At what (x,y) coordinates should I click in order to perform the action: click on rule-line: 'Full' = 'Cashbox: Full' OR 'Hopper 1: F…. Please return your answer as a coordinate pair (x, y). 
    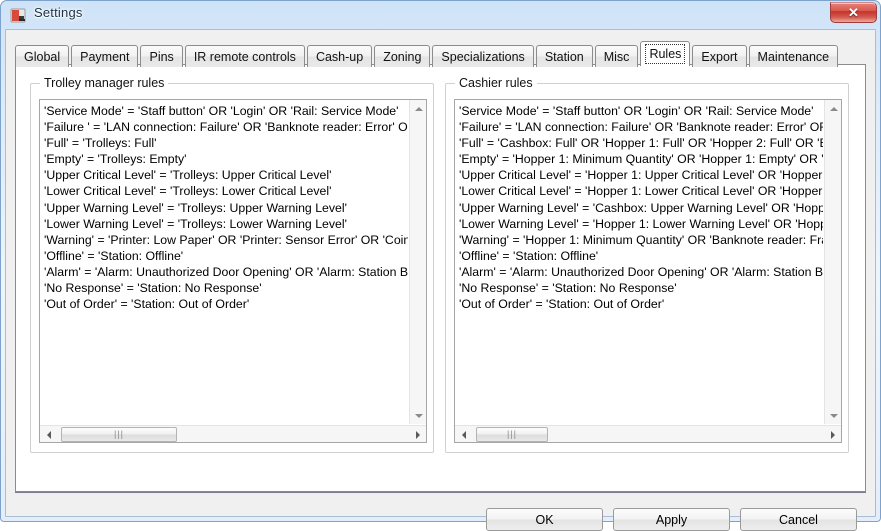
    Looking at the image, I should click on (641, 143).